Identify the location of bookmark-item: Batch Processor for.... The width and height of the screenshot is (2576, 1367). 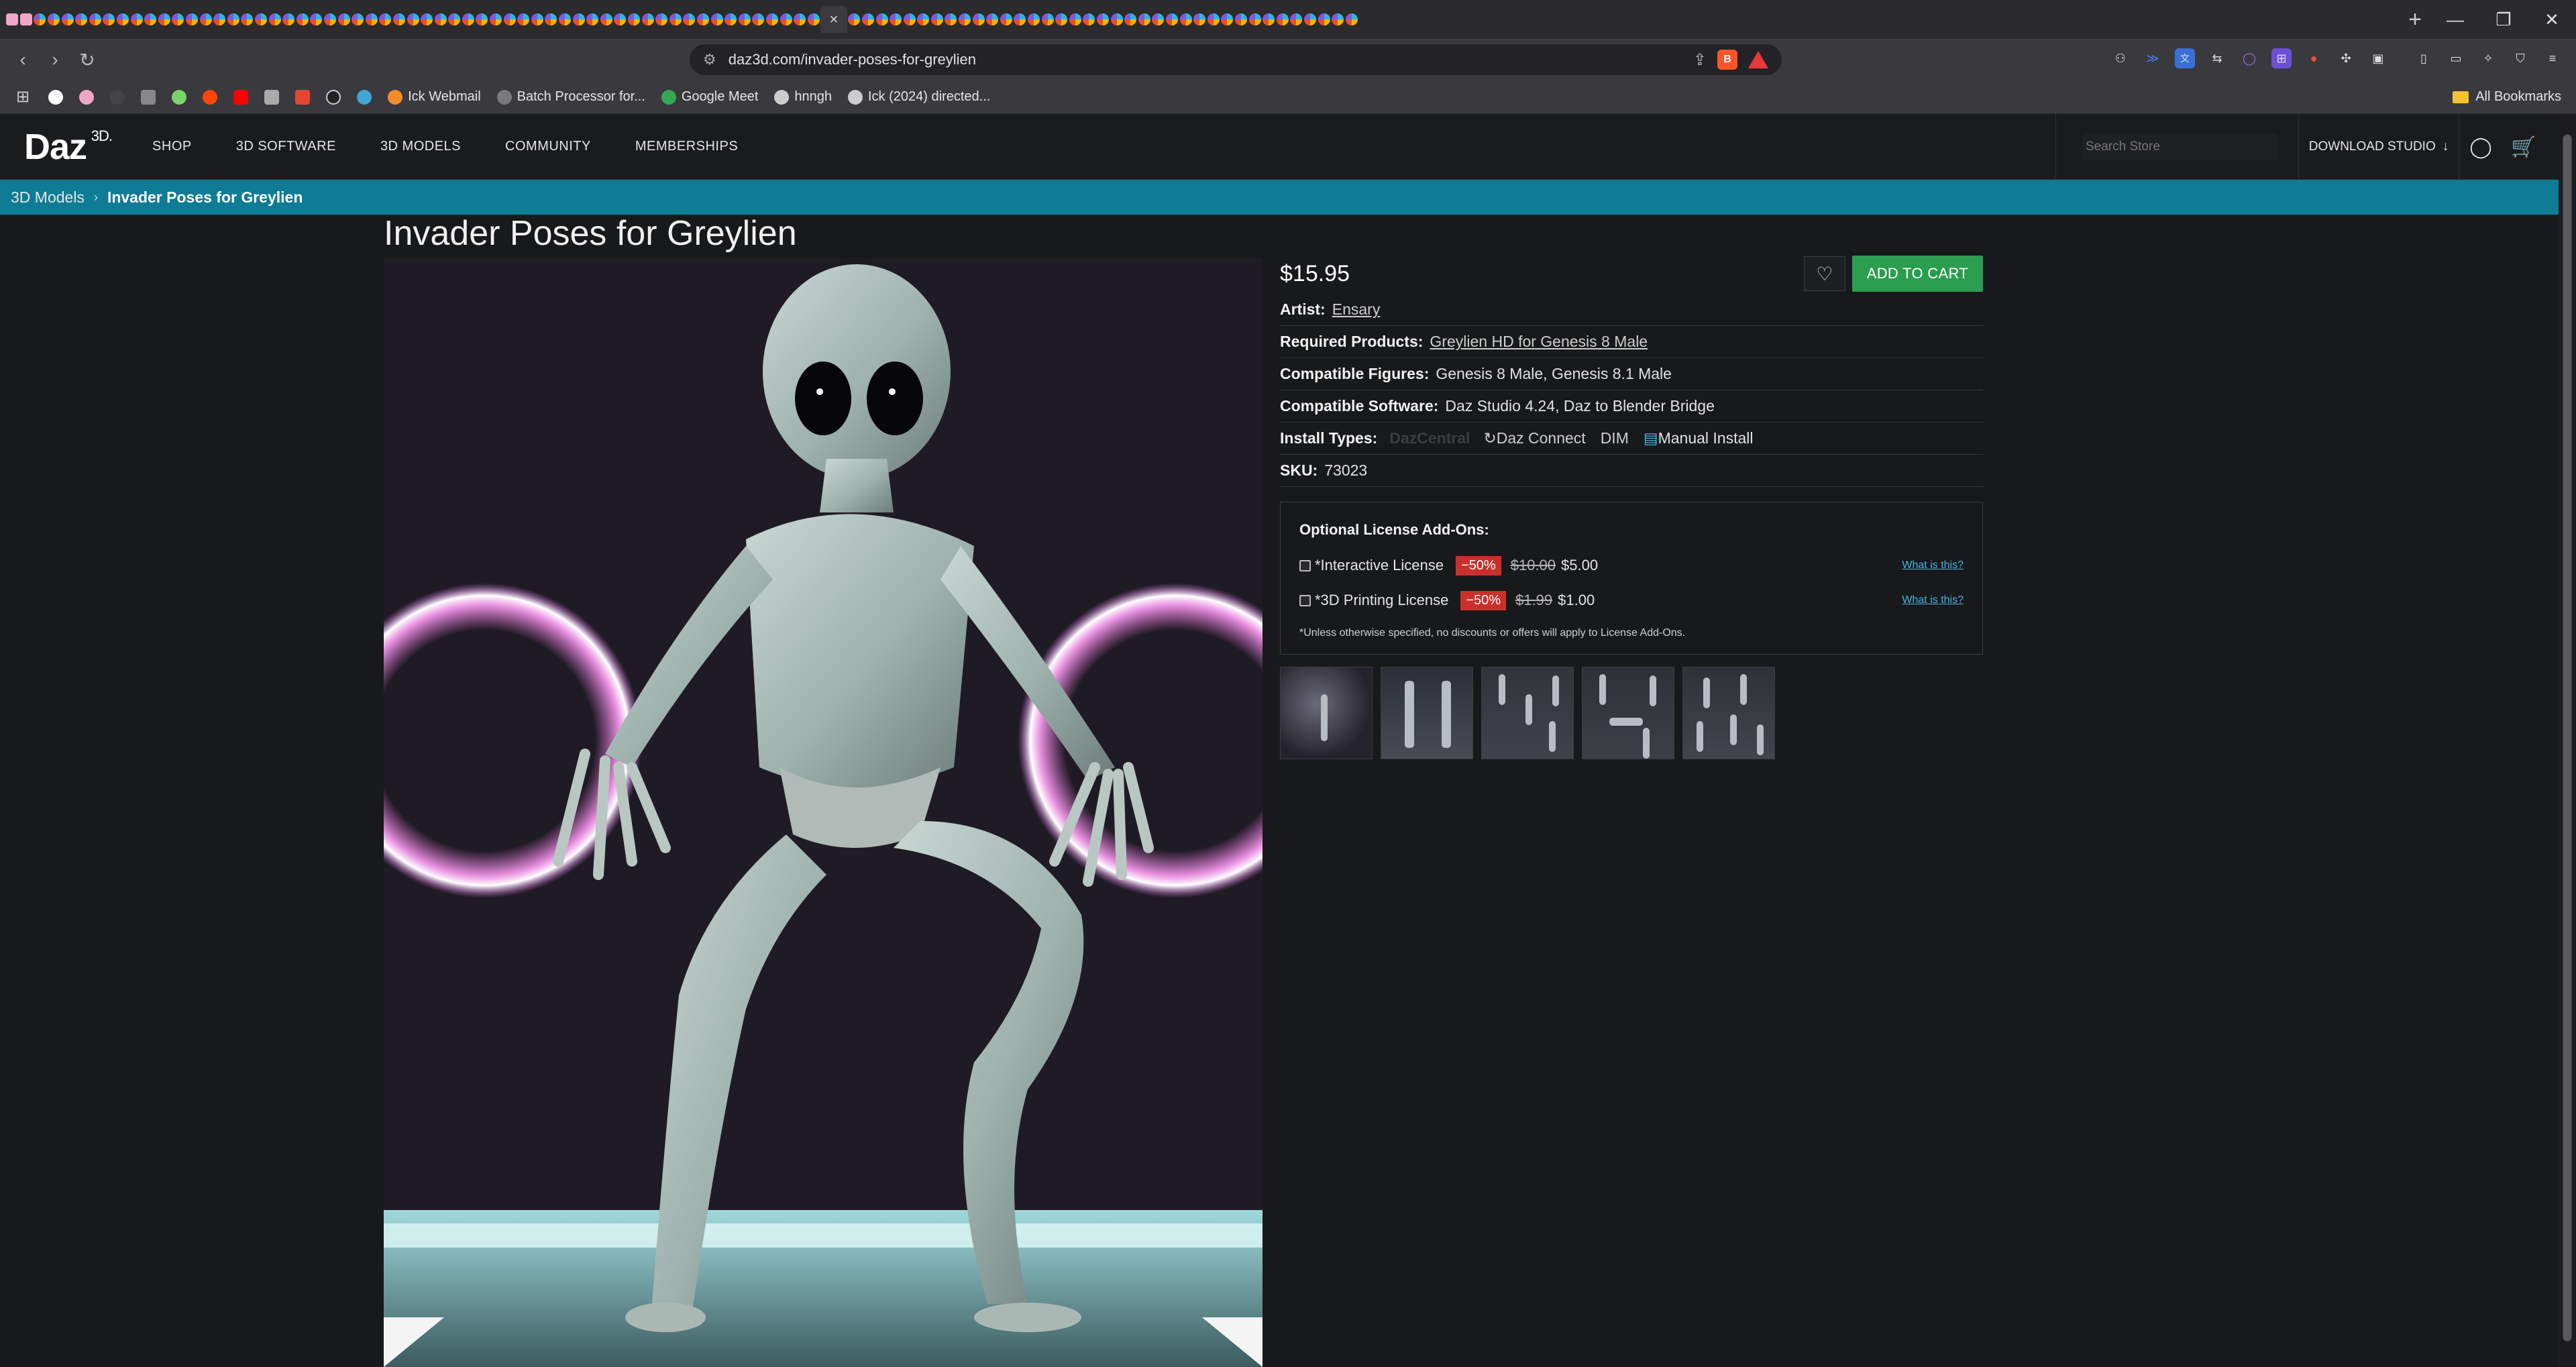
(570, 97).